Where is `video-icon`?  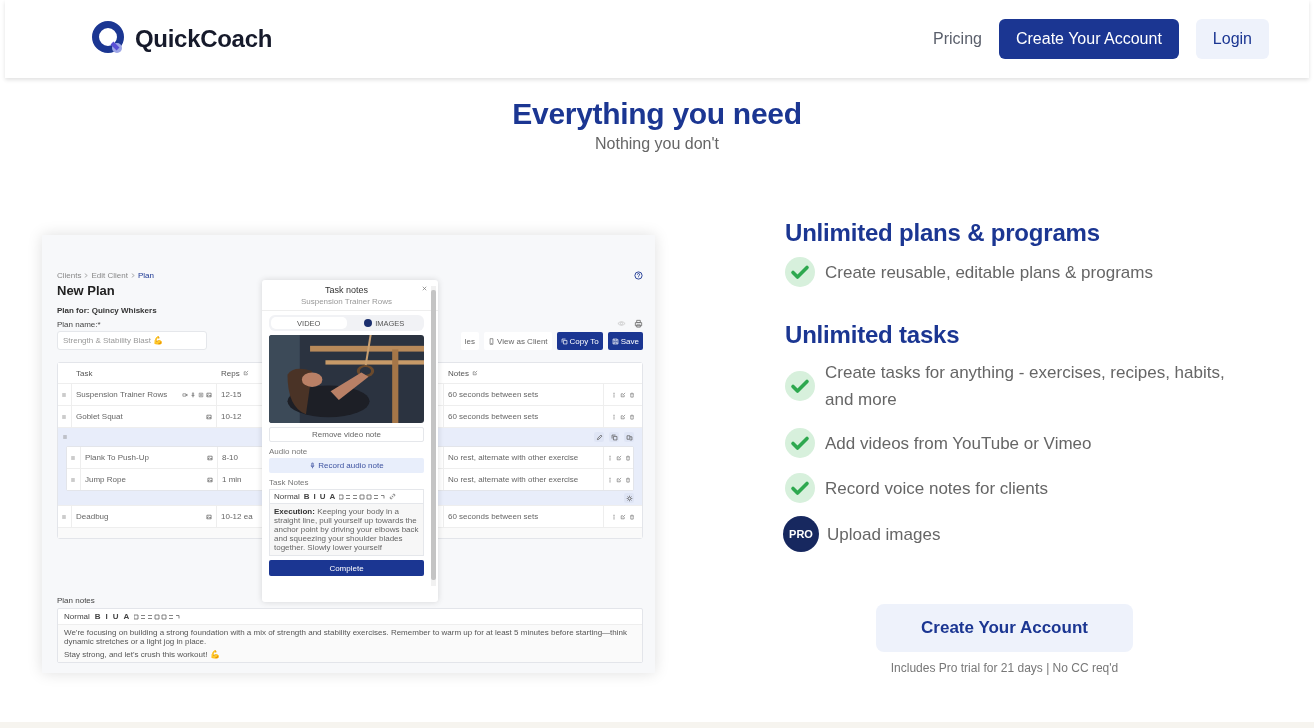 video-icon is located at coordinates (185, 394).